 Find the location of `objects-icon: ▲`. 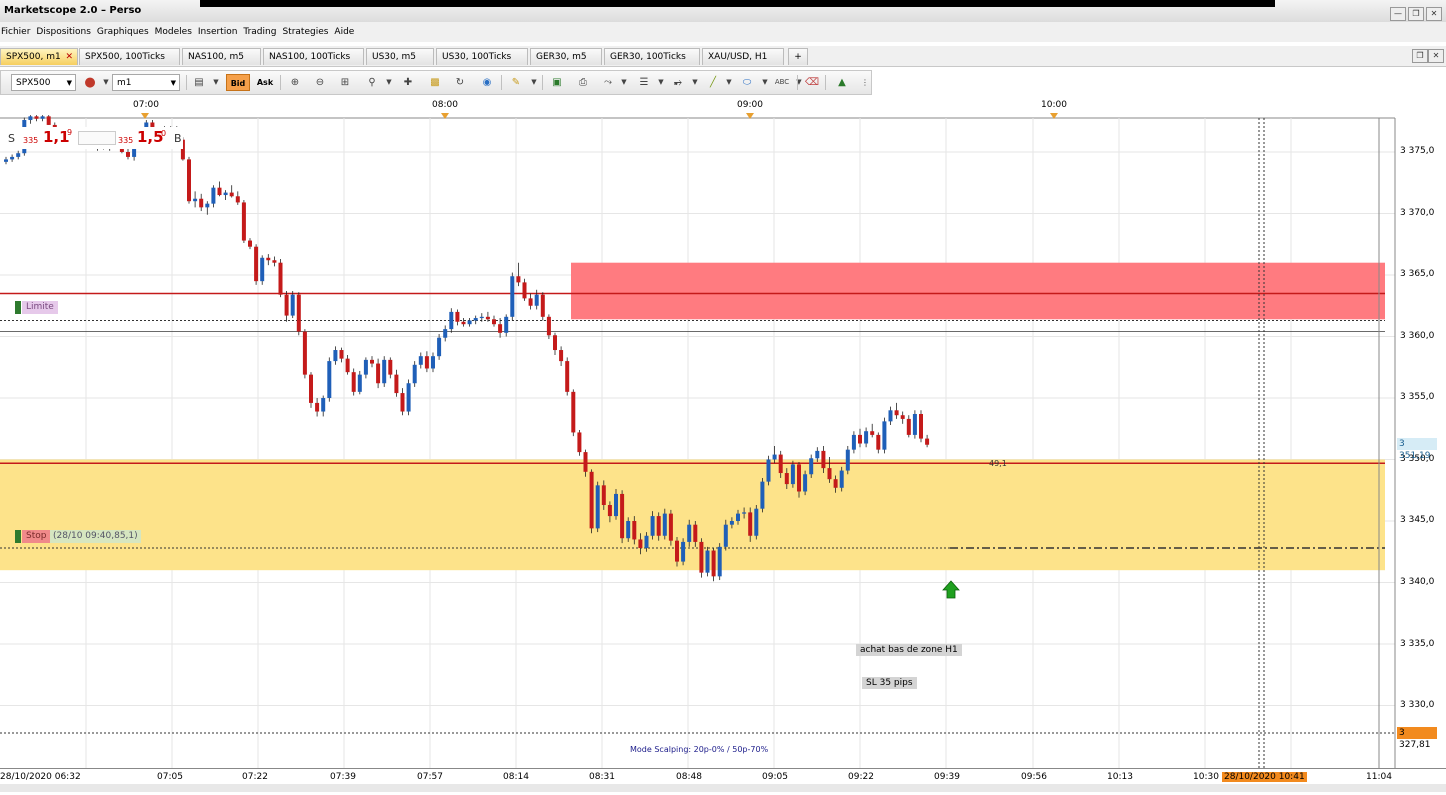

objects-icon: ▲ is located at coordinates (842, 82).